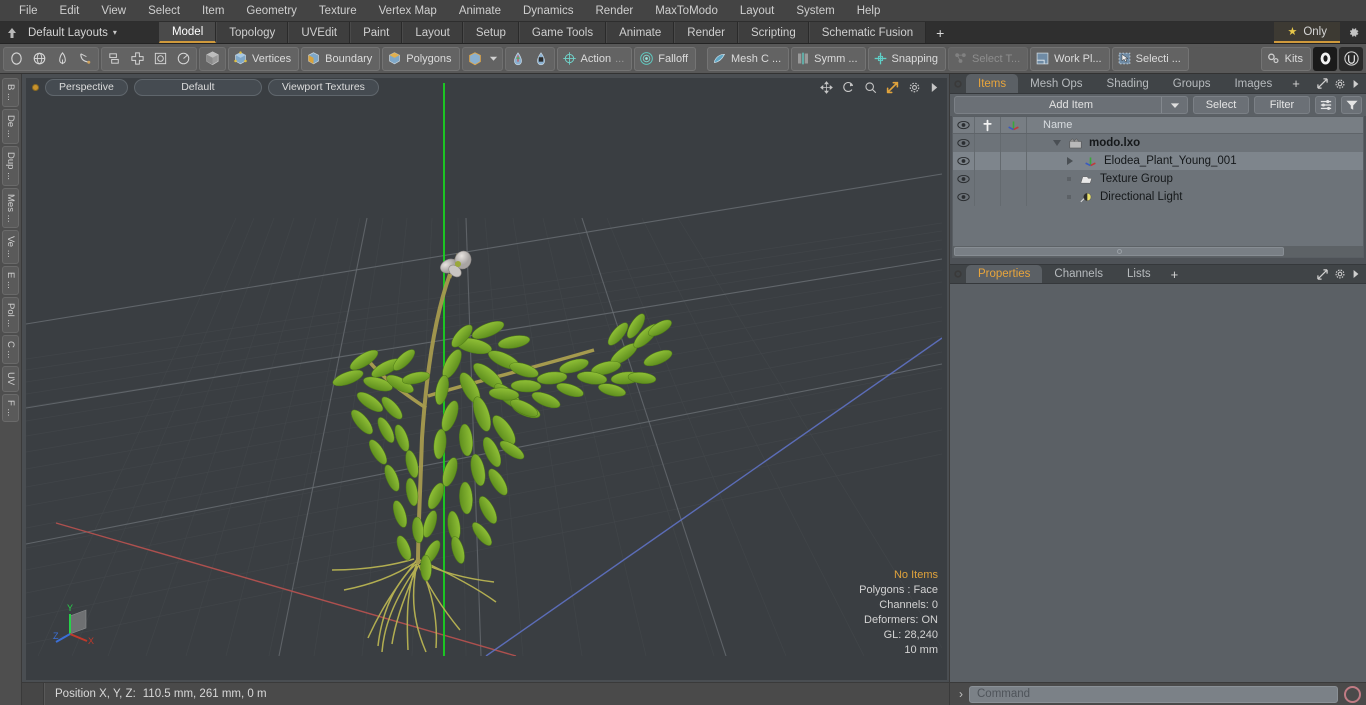 This screenshot has height=705, width=1366. Describe the element at coordinates (614, 11) in the screenshot. I see `menu-item-render: Render` at that location.